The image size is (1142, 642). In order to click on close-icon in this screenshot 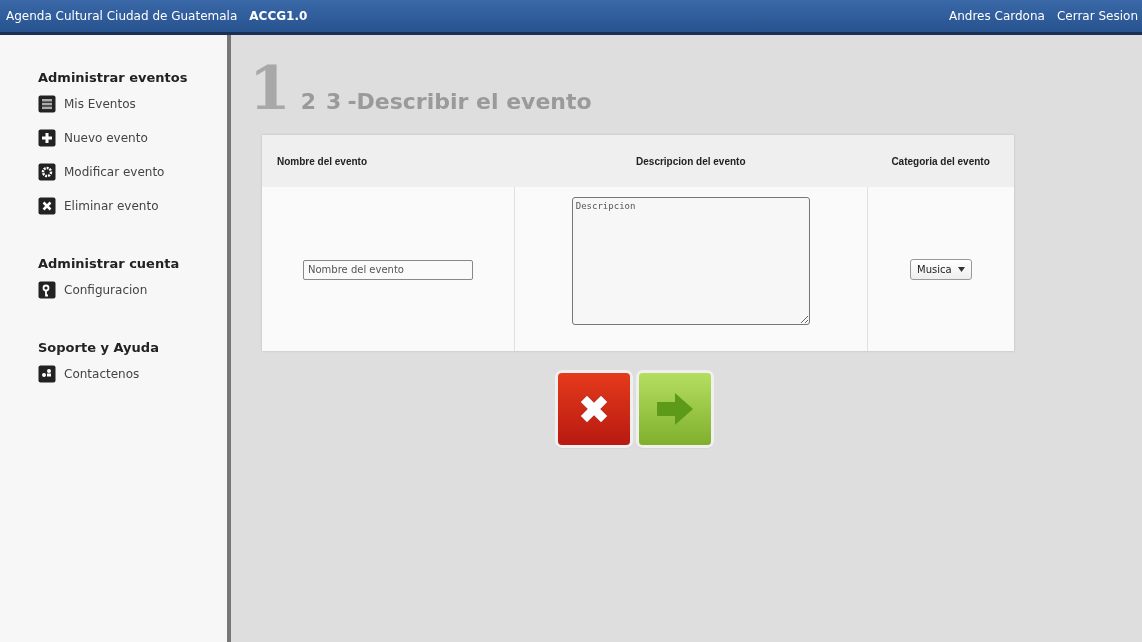, I will do `click(47, 206)`.